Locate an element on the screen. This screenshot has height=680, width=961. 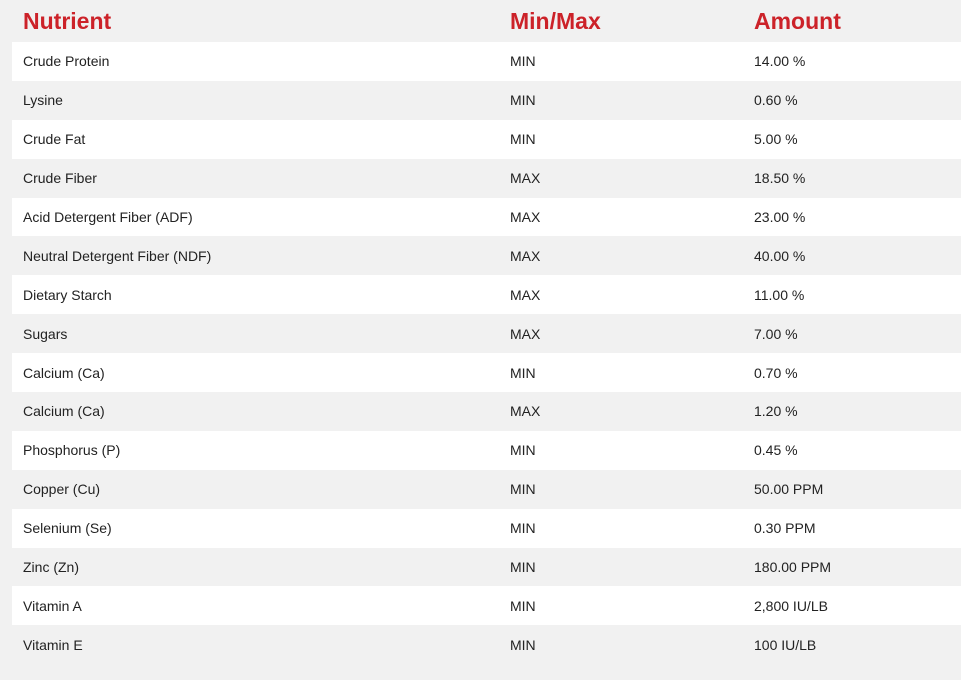
nutrient-cell: Crude Fiber is located at coordinates (60, 178).